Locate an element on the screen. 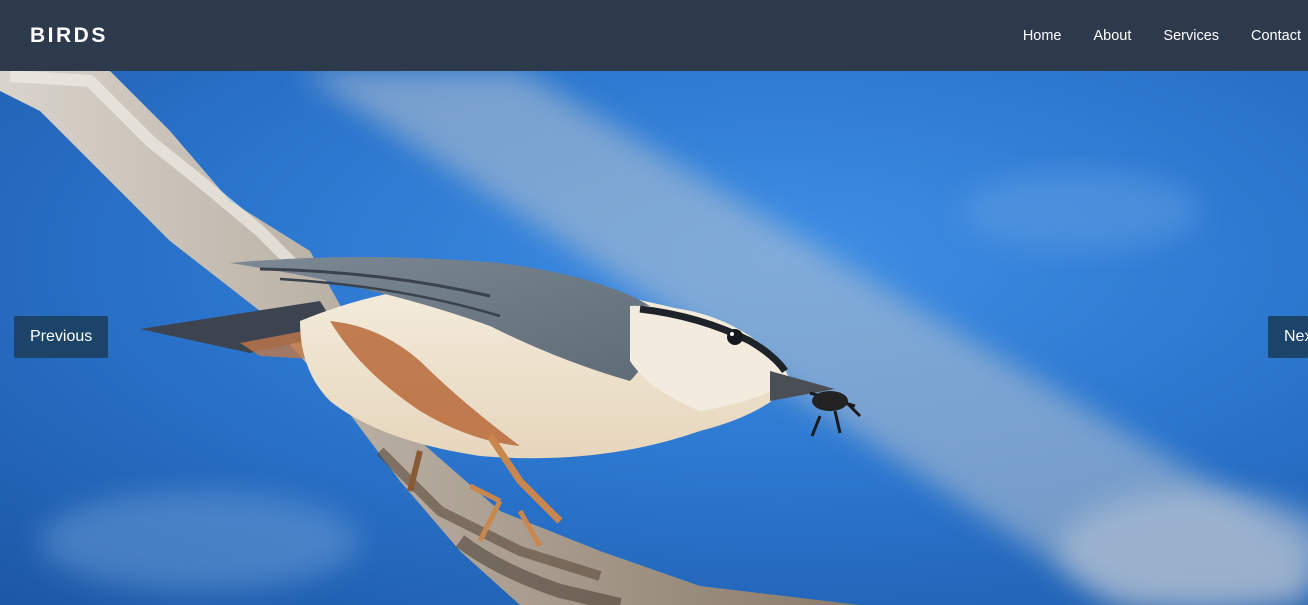 The image size is (1308, 605). nav-link-contact: Contact is located at coordinates (1276, 36).